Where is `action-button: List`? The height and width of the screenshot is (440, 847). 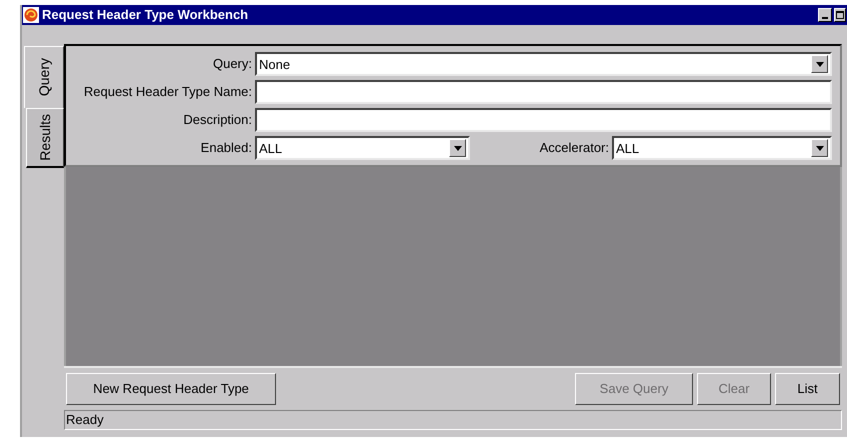
action-button: List is located at coordinates (807, 389).